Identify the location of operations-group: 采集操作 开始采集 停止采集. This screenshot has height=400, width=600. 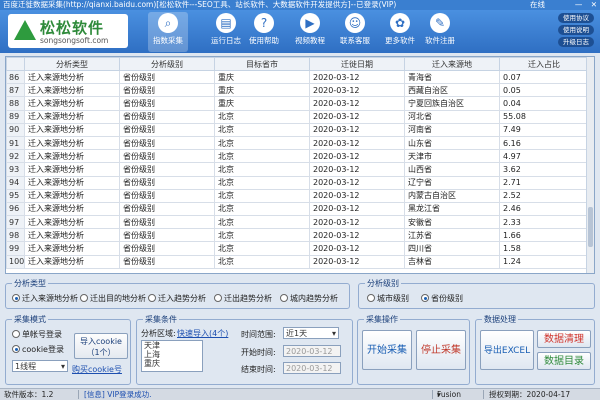
(413, 349).